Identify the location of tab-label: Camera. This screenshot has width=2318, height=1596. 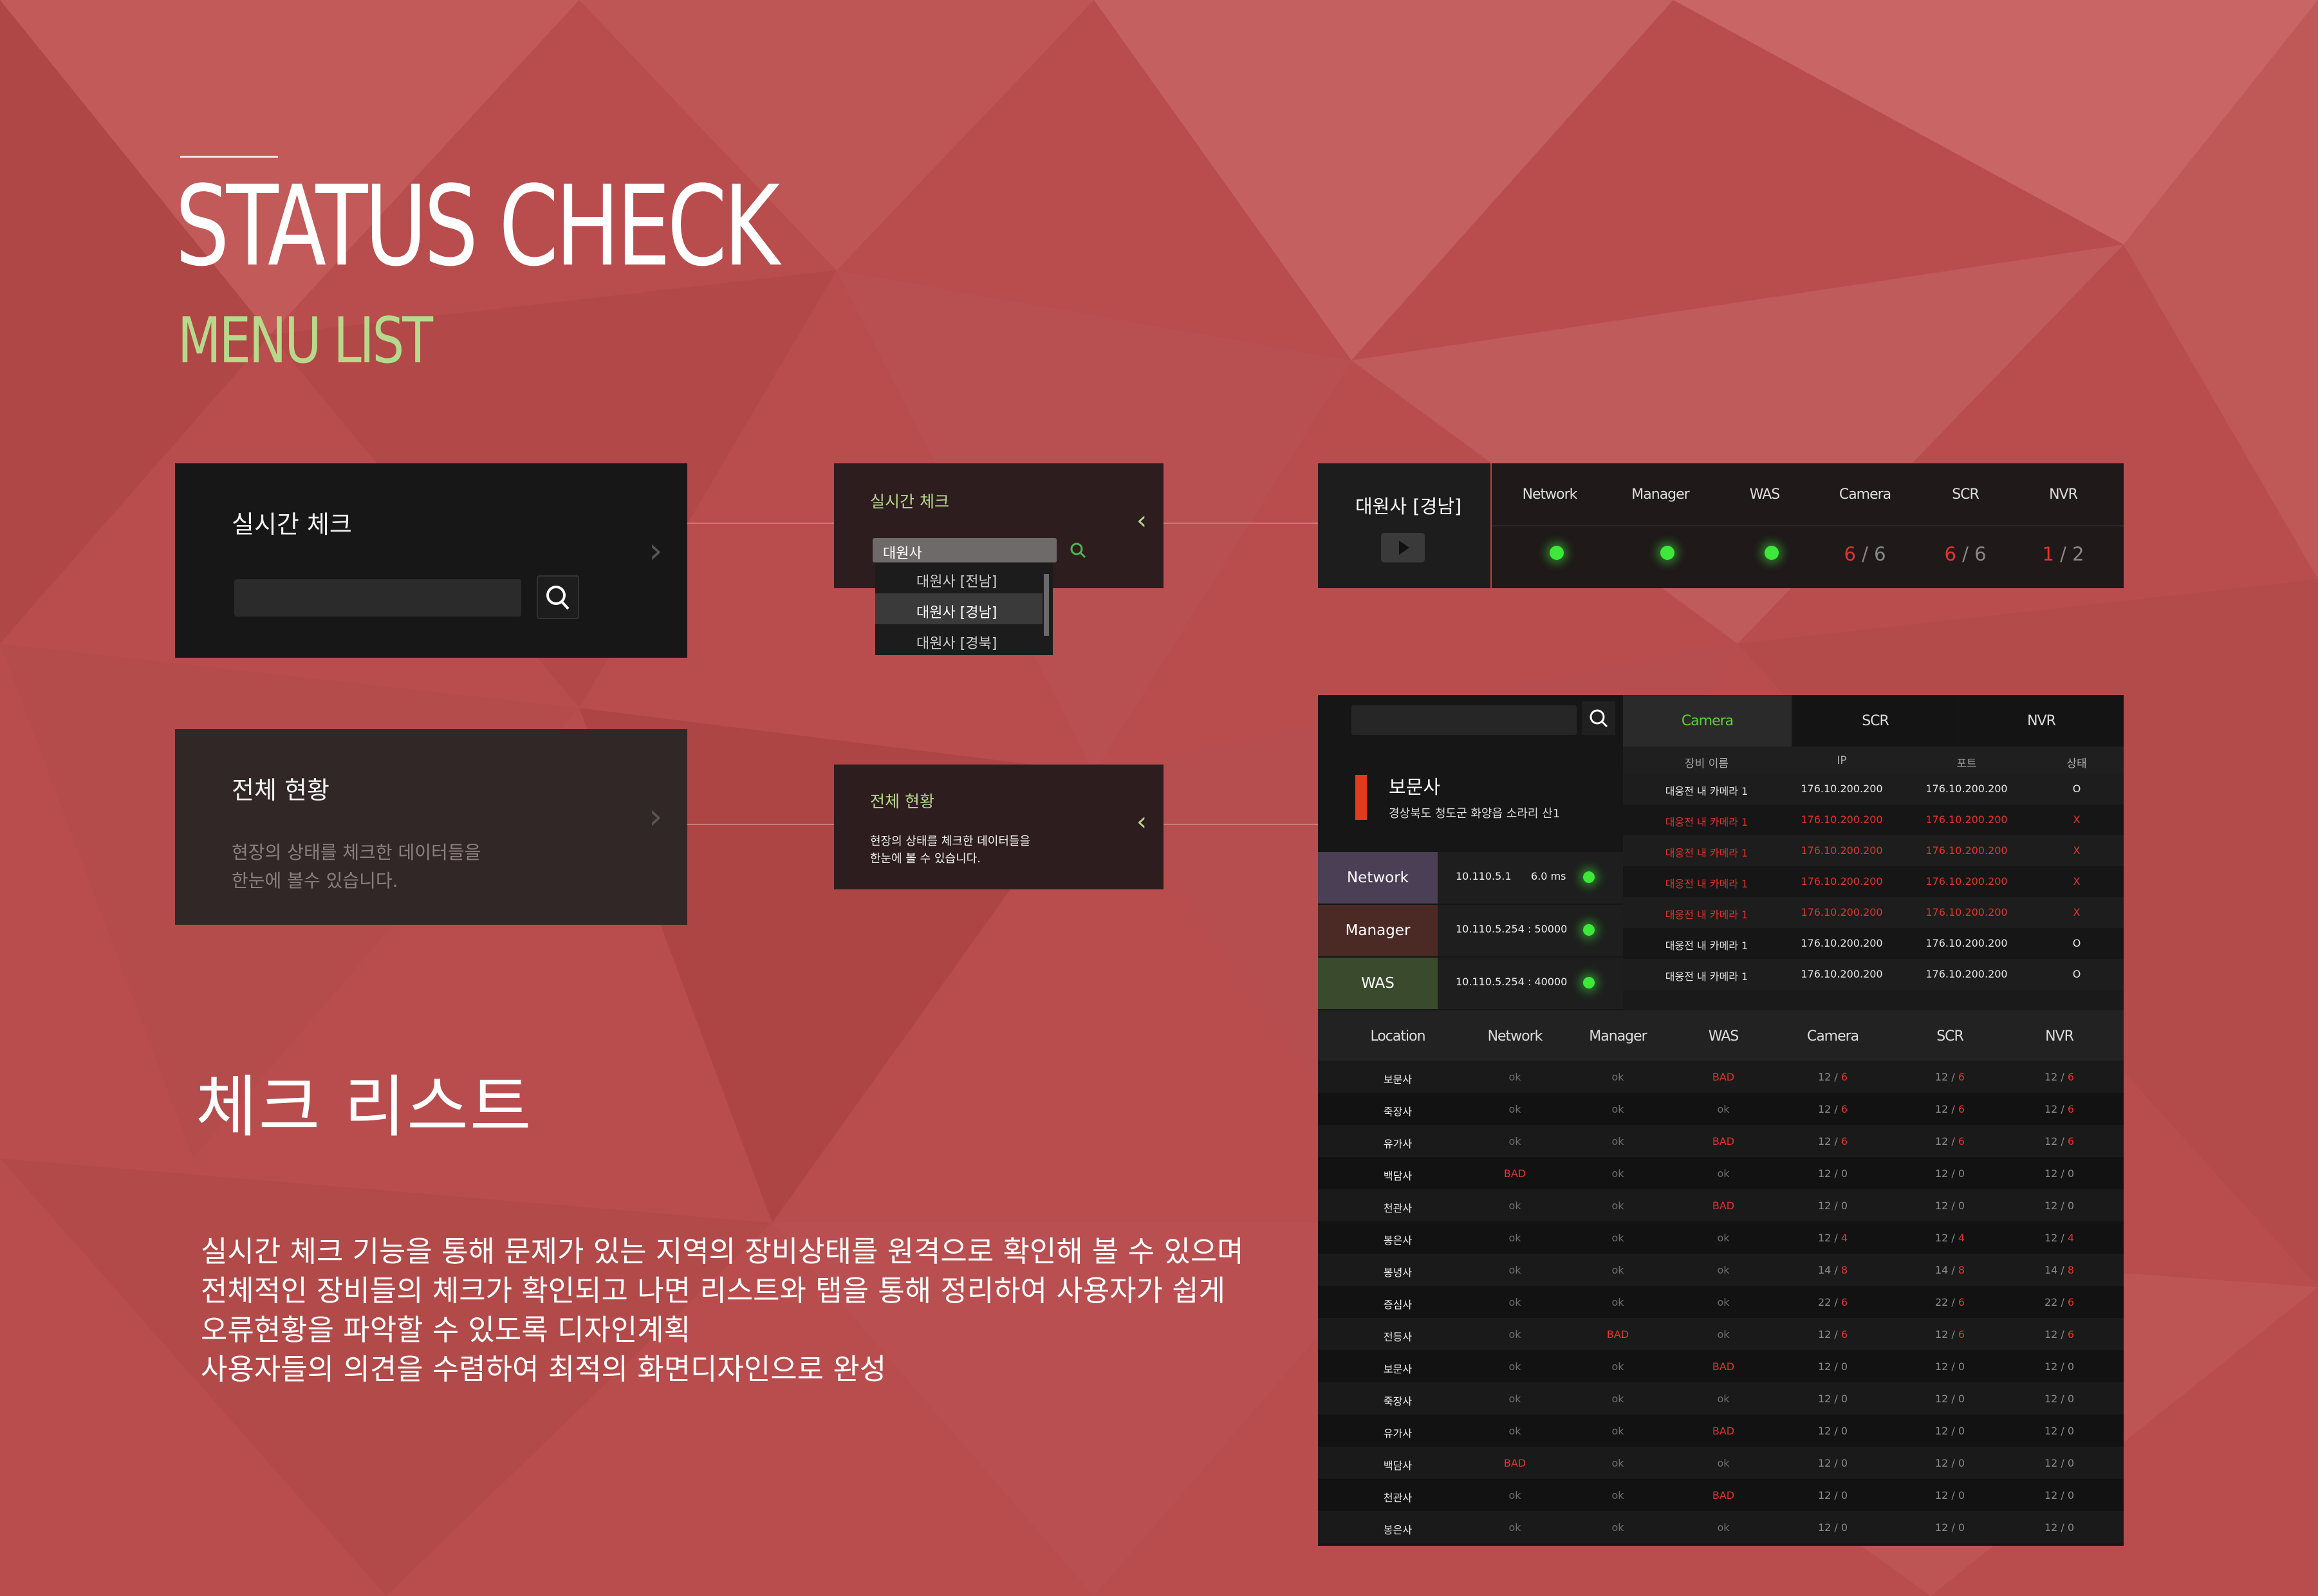
(1708, 721).